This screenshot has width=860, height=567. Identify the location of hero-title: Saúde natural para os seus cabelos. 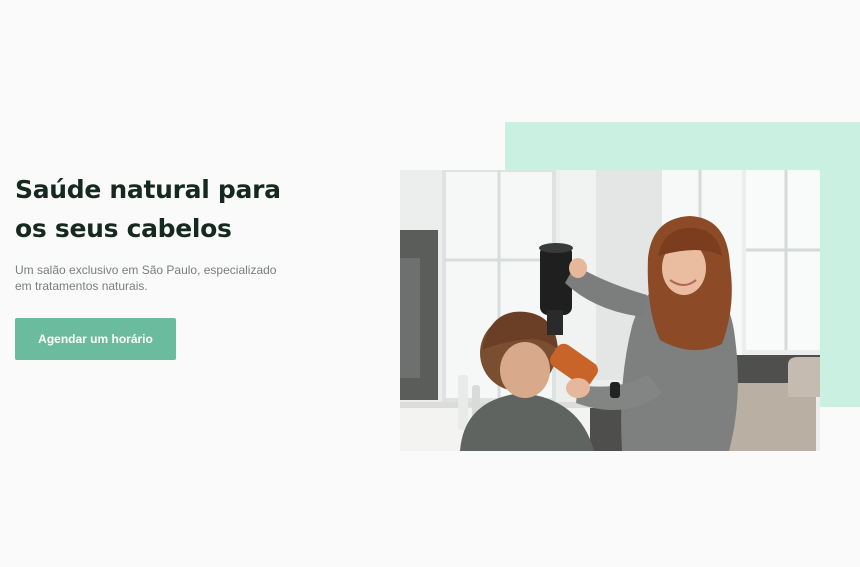
(148, 209).